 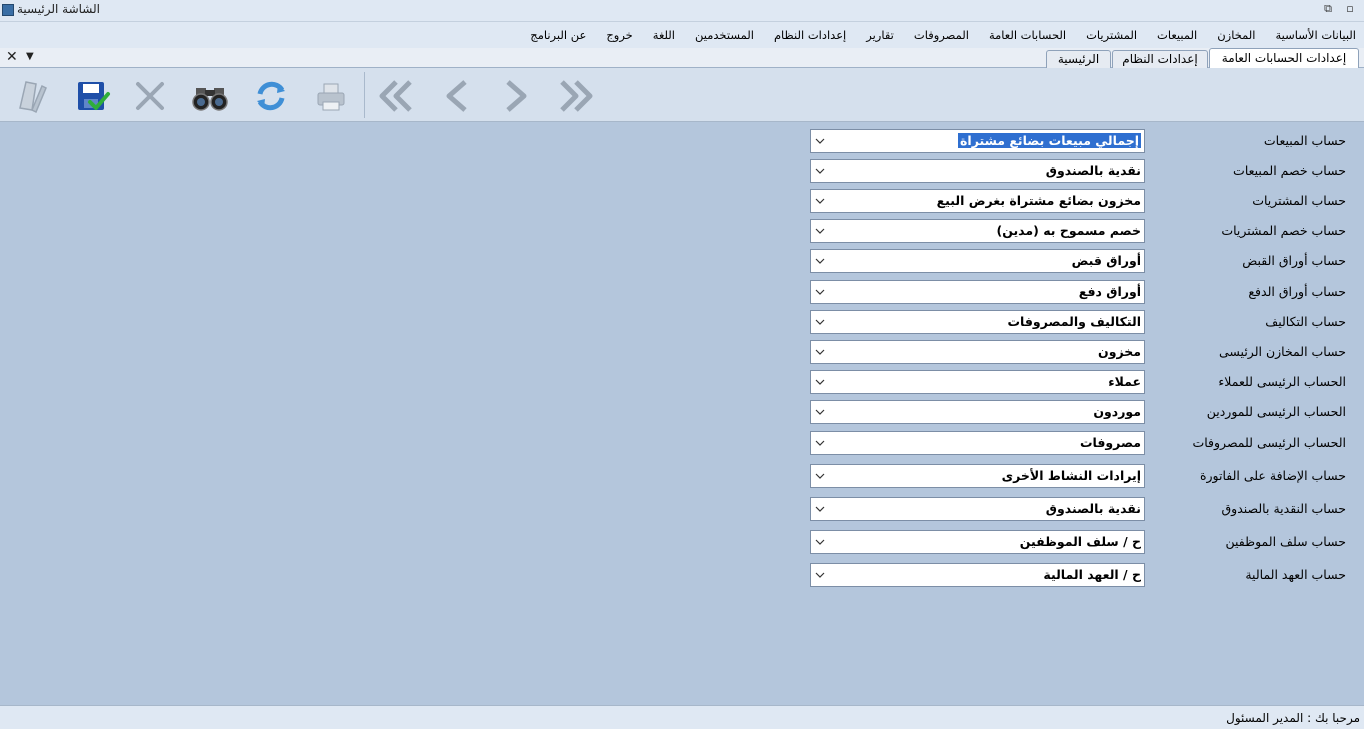 What do you see at coordinates (977, 292) in the screenshot?
I see `notes-payable-account-select: أوراق دفع` at bounding box center [977, 292].